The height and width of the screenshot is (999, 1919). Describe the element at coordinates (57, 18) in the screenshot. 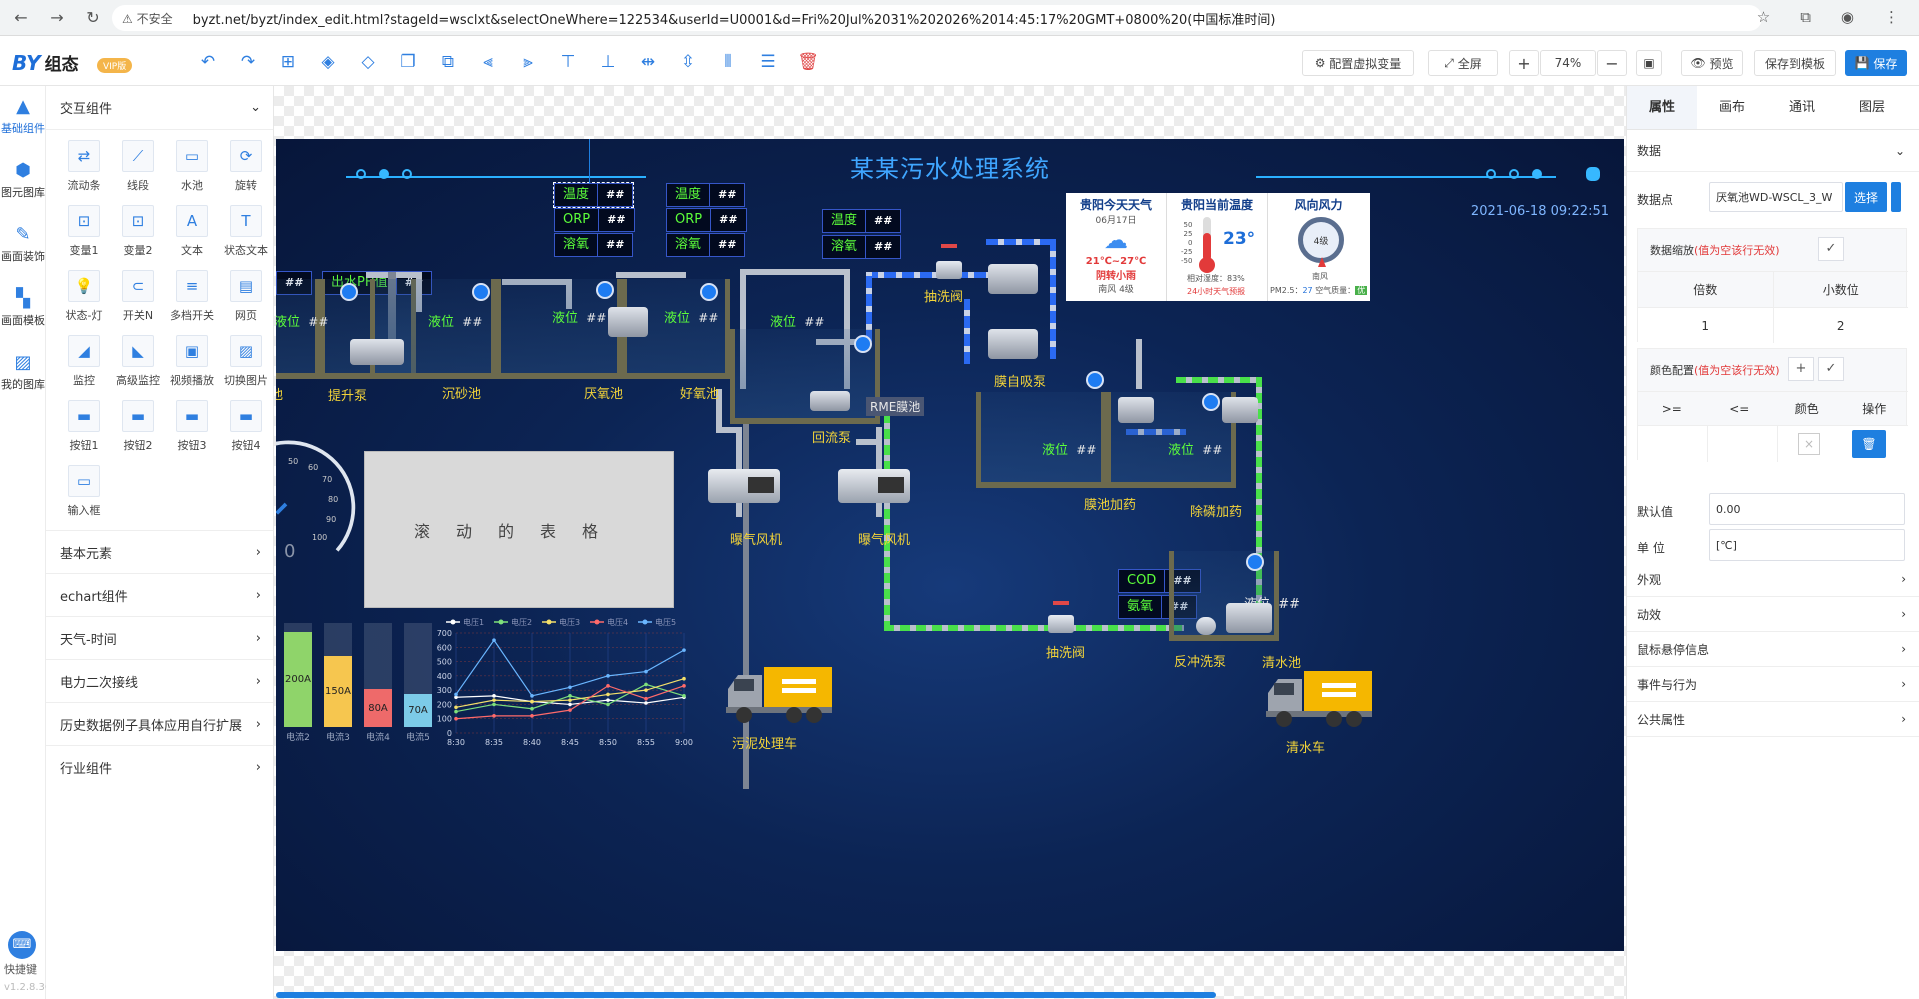

I see `forward-button: →` at that location.